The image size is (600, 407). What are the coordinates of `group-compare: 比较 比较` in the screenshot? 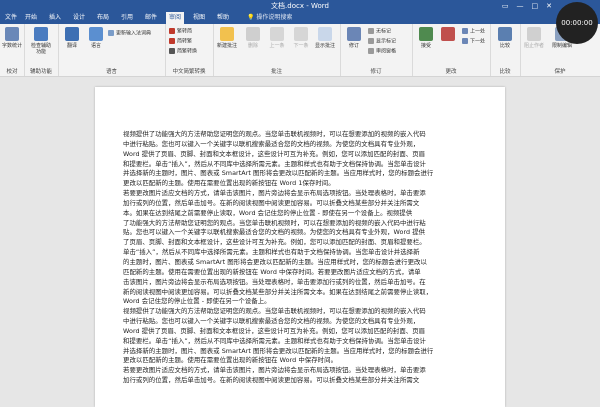 It's located at (505, 50).